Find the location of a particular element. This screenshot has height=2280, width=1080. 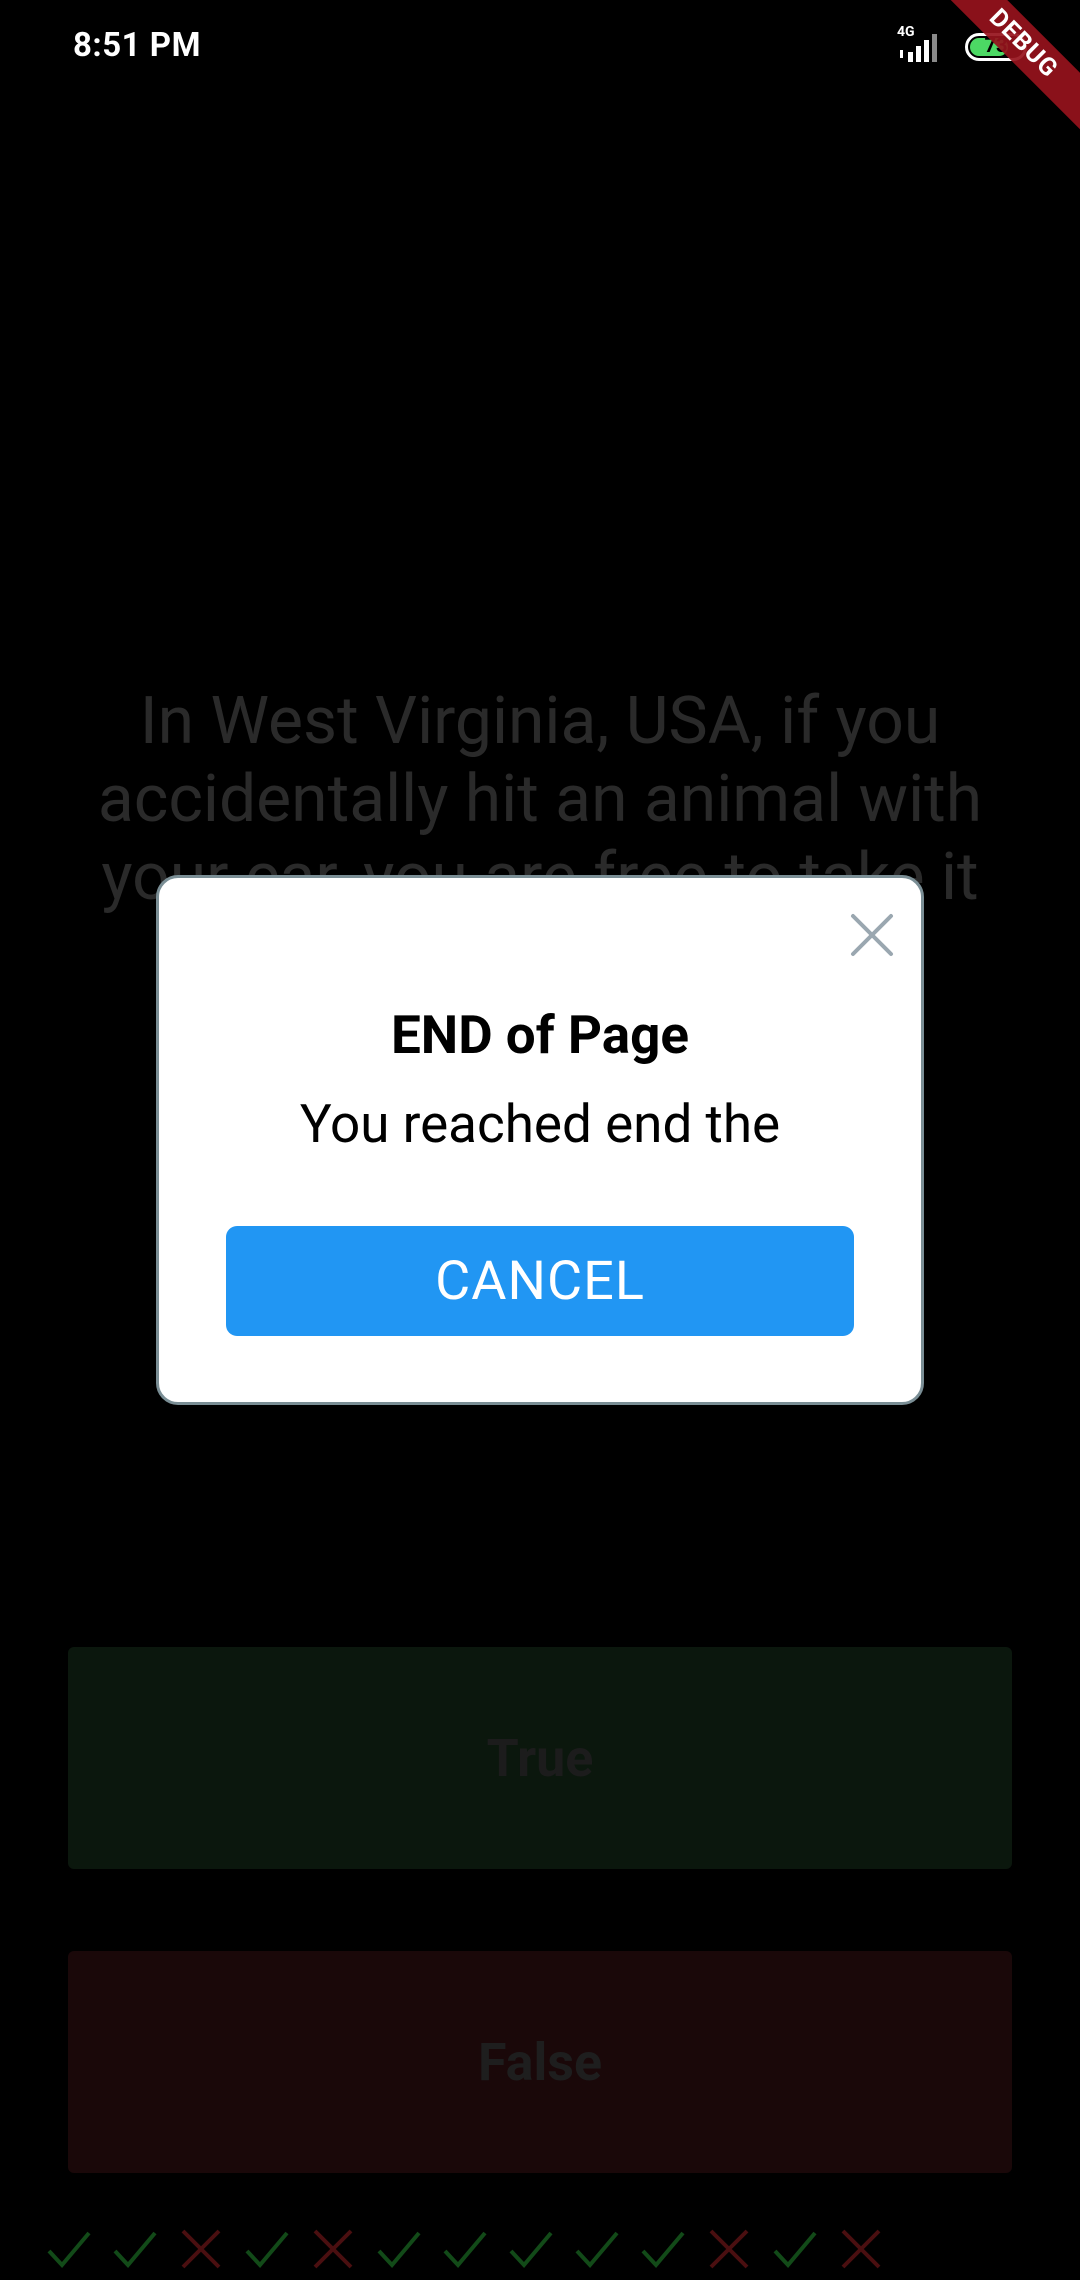

score-keeper is located at coordinates (465, 2252).